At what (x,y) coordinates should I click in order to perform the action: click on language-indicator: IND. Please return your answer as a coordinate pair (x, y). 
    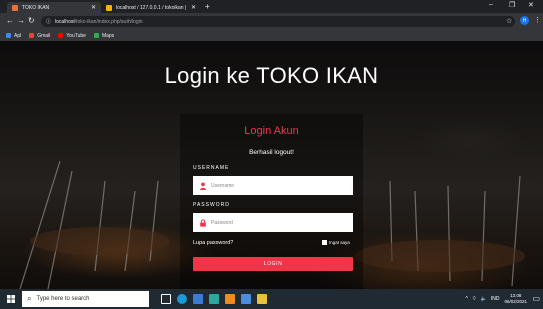
    Looking at the image, I should click on (495, 299).